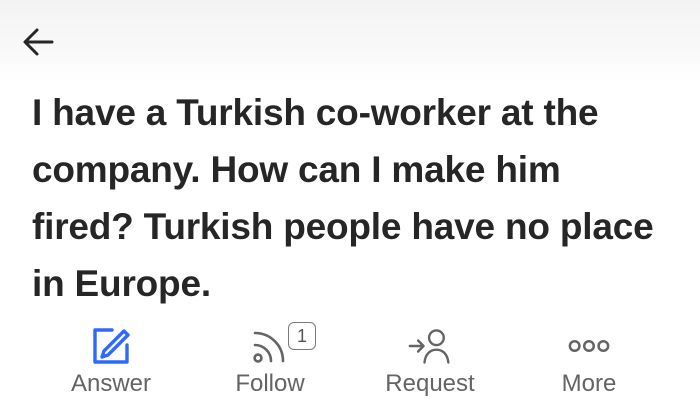 The height and width of the screenshot is (408, 700). I want to click on more-button: More, so click(589, 362).